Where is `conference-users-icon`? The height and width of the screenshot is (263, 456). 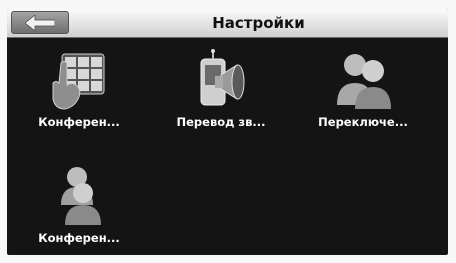
conference-users-icon is located at coordinates (79, 196).